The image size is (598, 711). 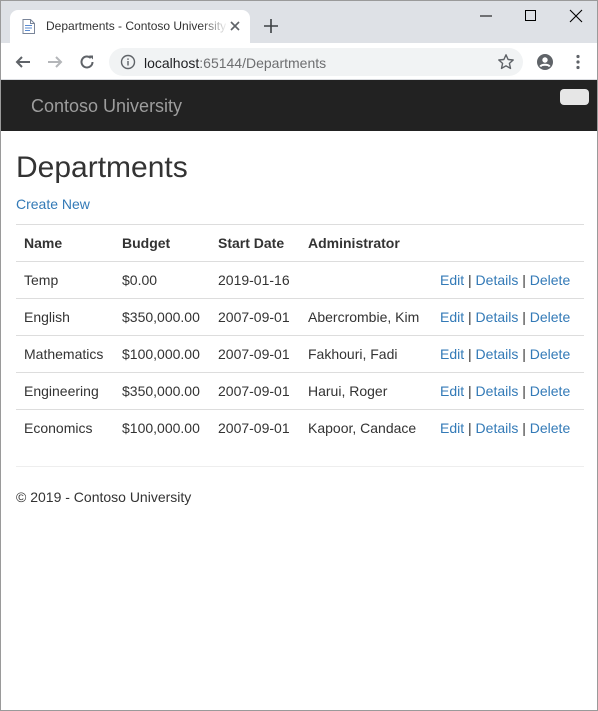 What do you see at coordinates (87, 62) in the screenshot?
I see `reload-icon` at bounding box center [87, 62].